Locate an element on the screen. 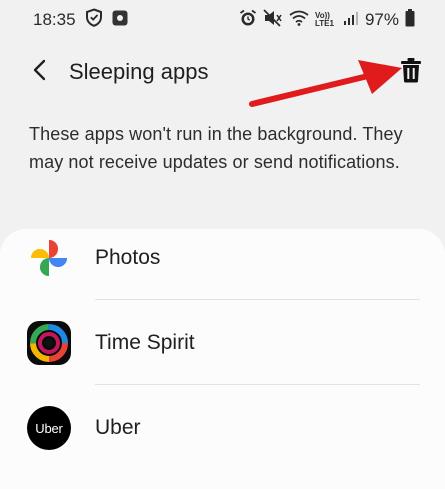 The image size is (445, 489). network-type-label: Vo)) LTE1 is located at coordinates (324, 19).